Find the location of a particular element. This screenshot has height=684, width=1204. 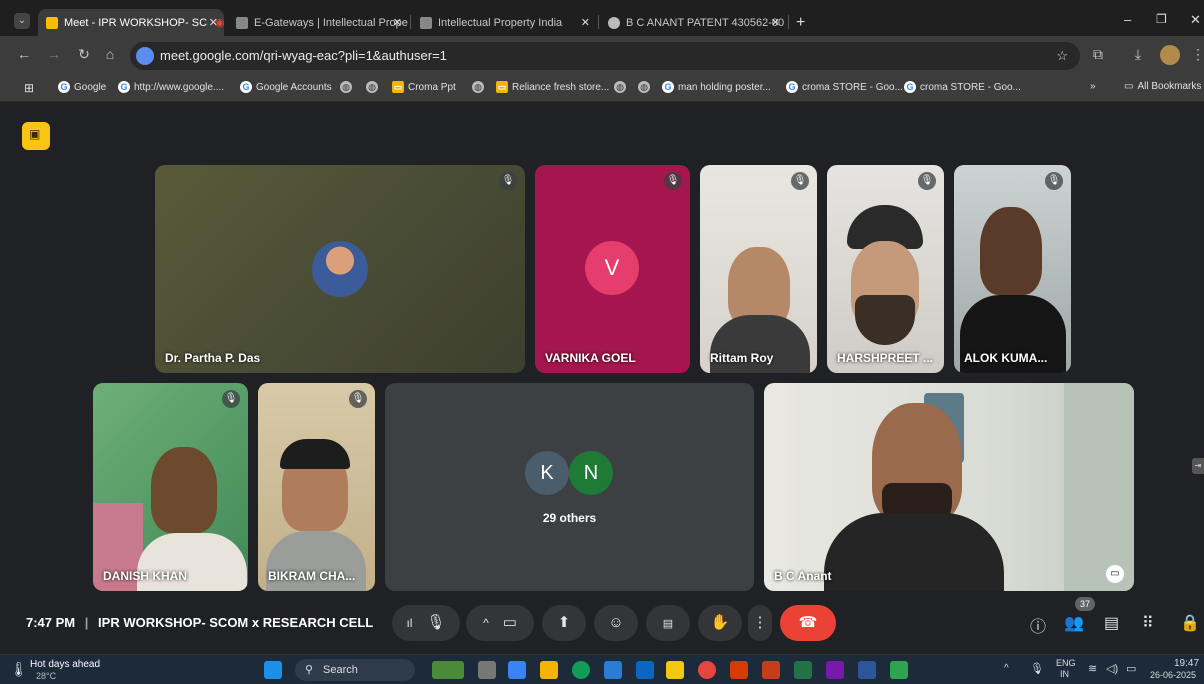

participant-name: Dr. Partha P. Das is located at coordinates (213, 358).